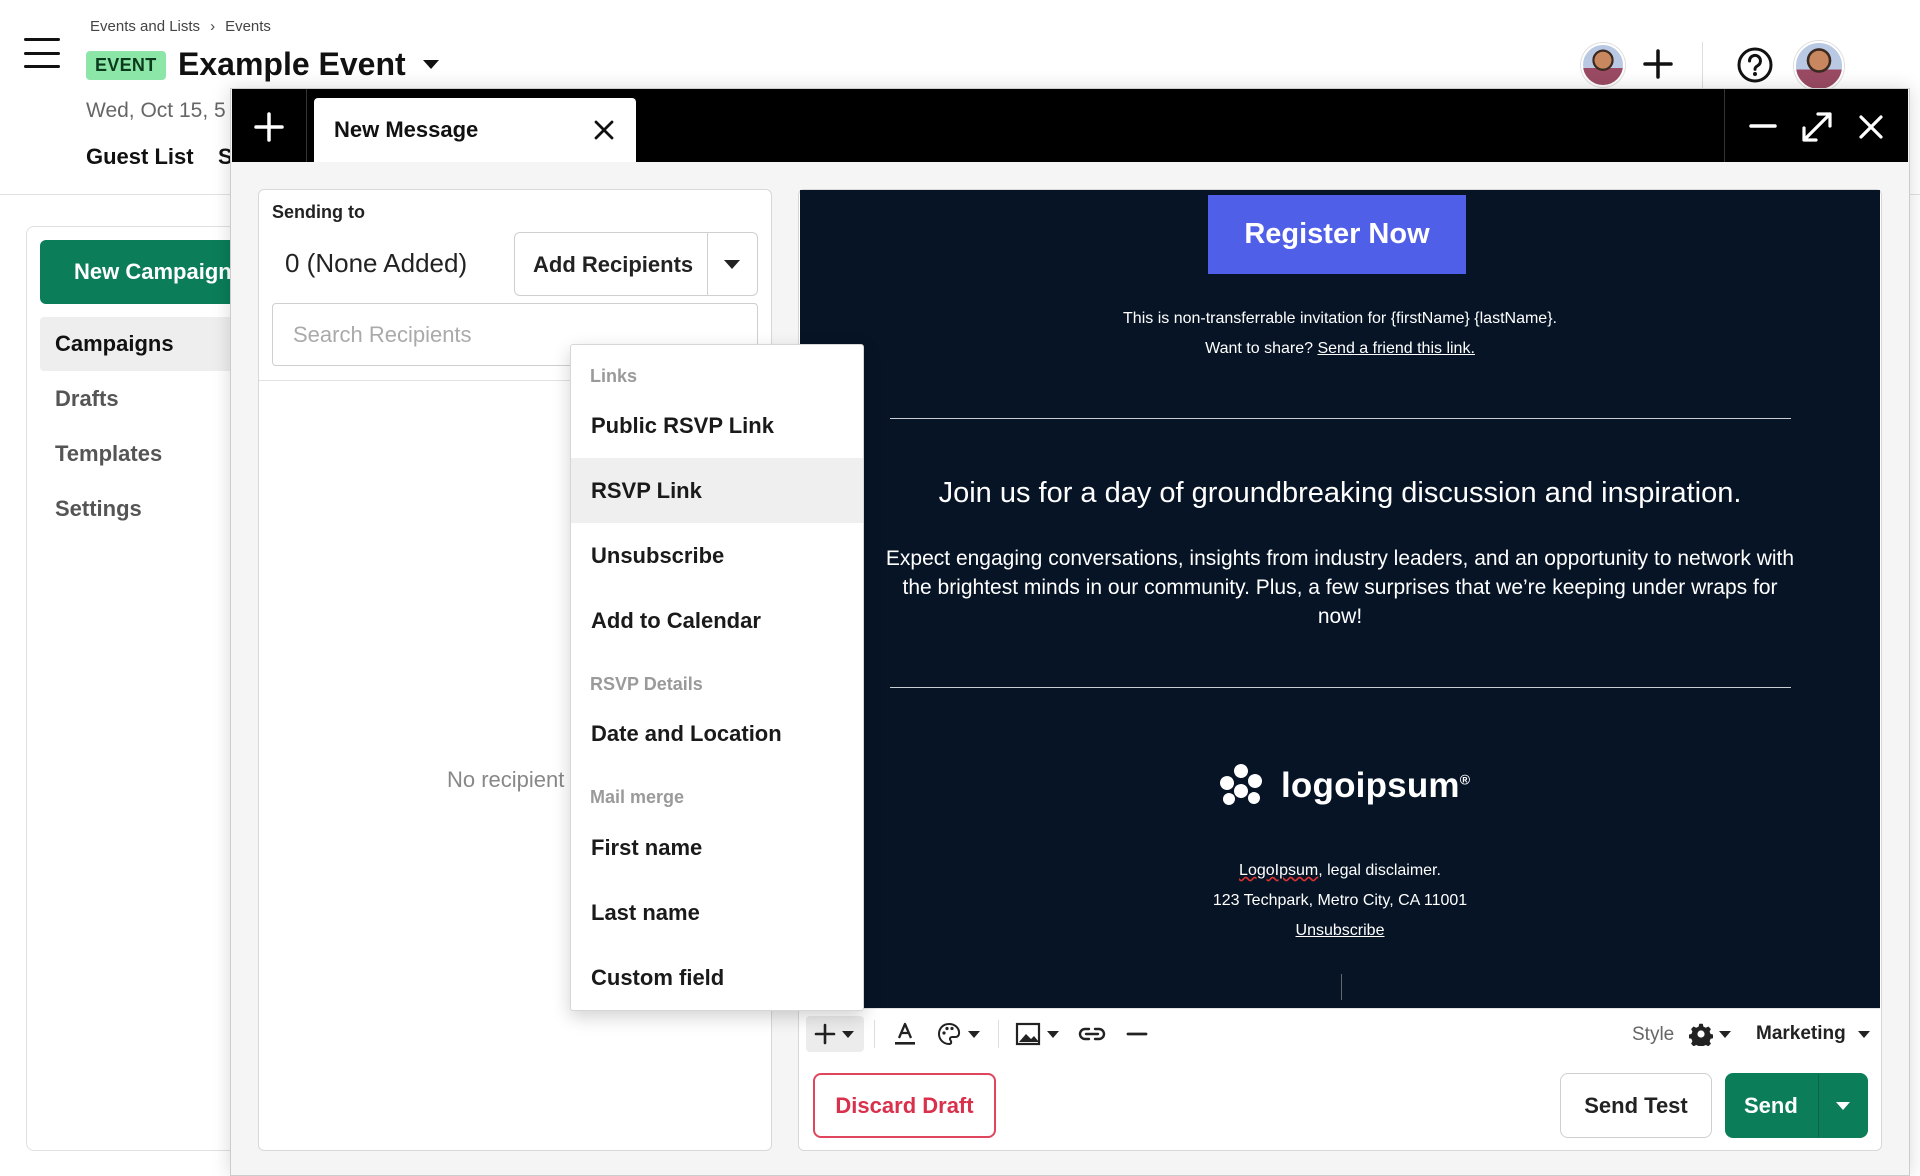 Image resolution: width=1920 pixels, height=1176 pixels. I want to click on title-dropdown-icon, so click(431, 64).